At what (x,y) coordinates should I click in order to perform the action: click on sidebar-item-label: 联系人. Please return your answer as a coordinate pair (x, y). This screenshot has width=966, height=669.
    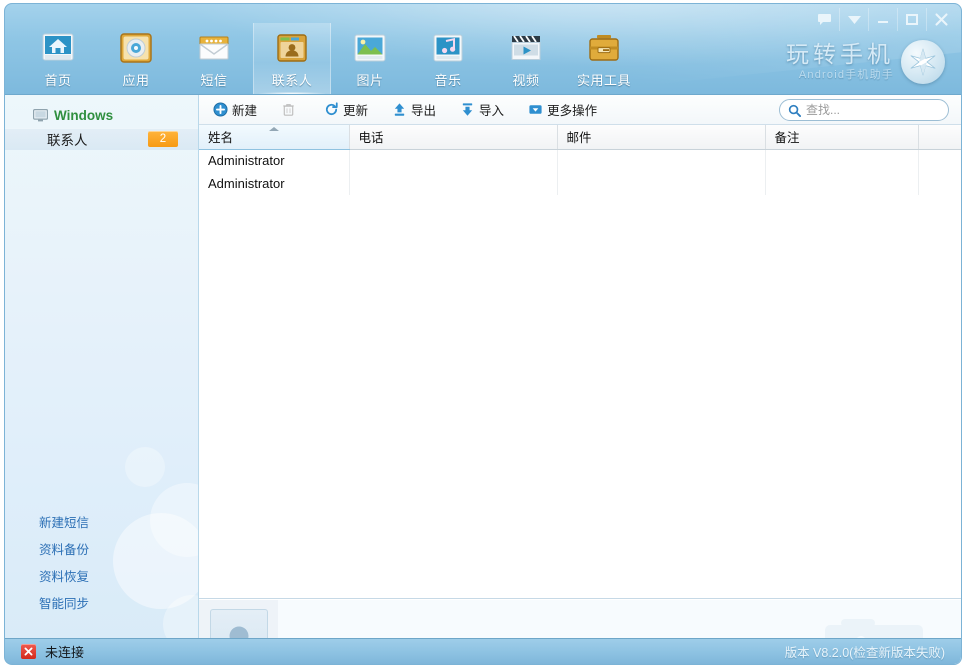
    Looking at the image, I should click on (67, 140).